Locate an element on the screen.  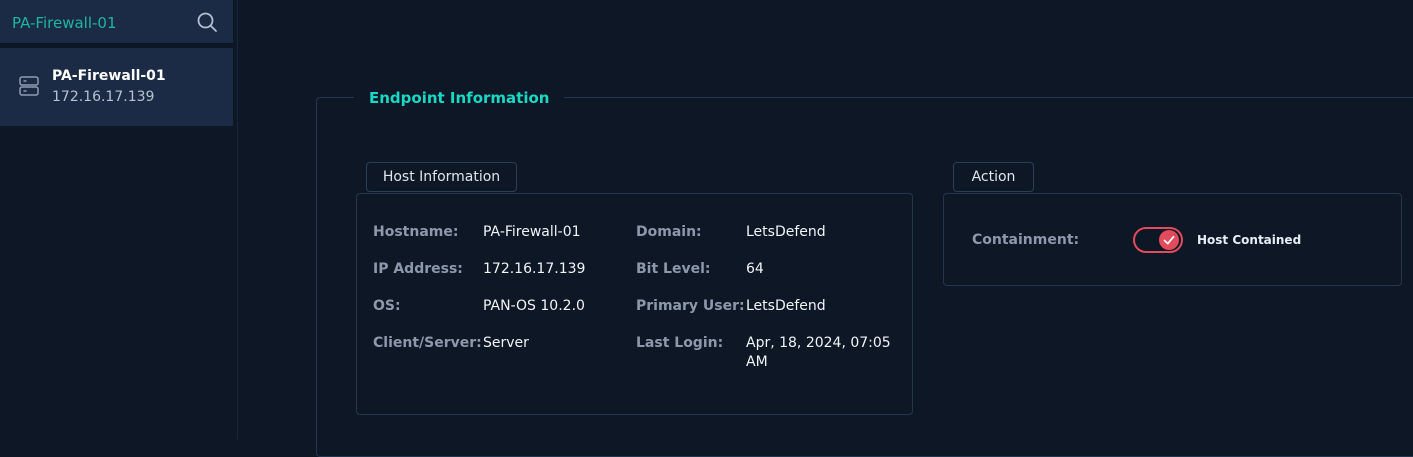
containment-label: Containment: is located at coordinates (1026, 240).